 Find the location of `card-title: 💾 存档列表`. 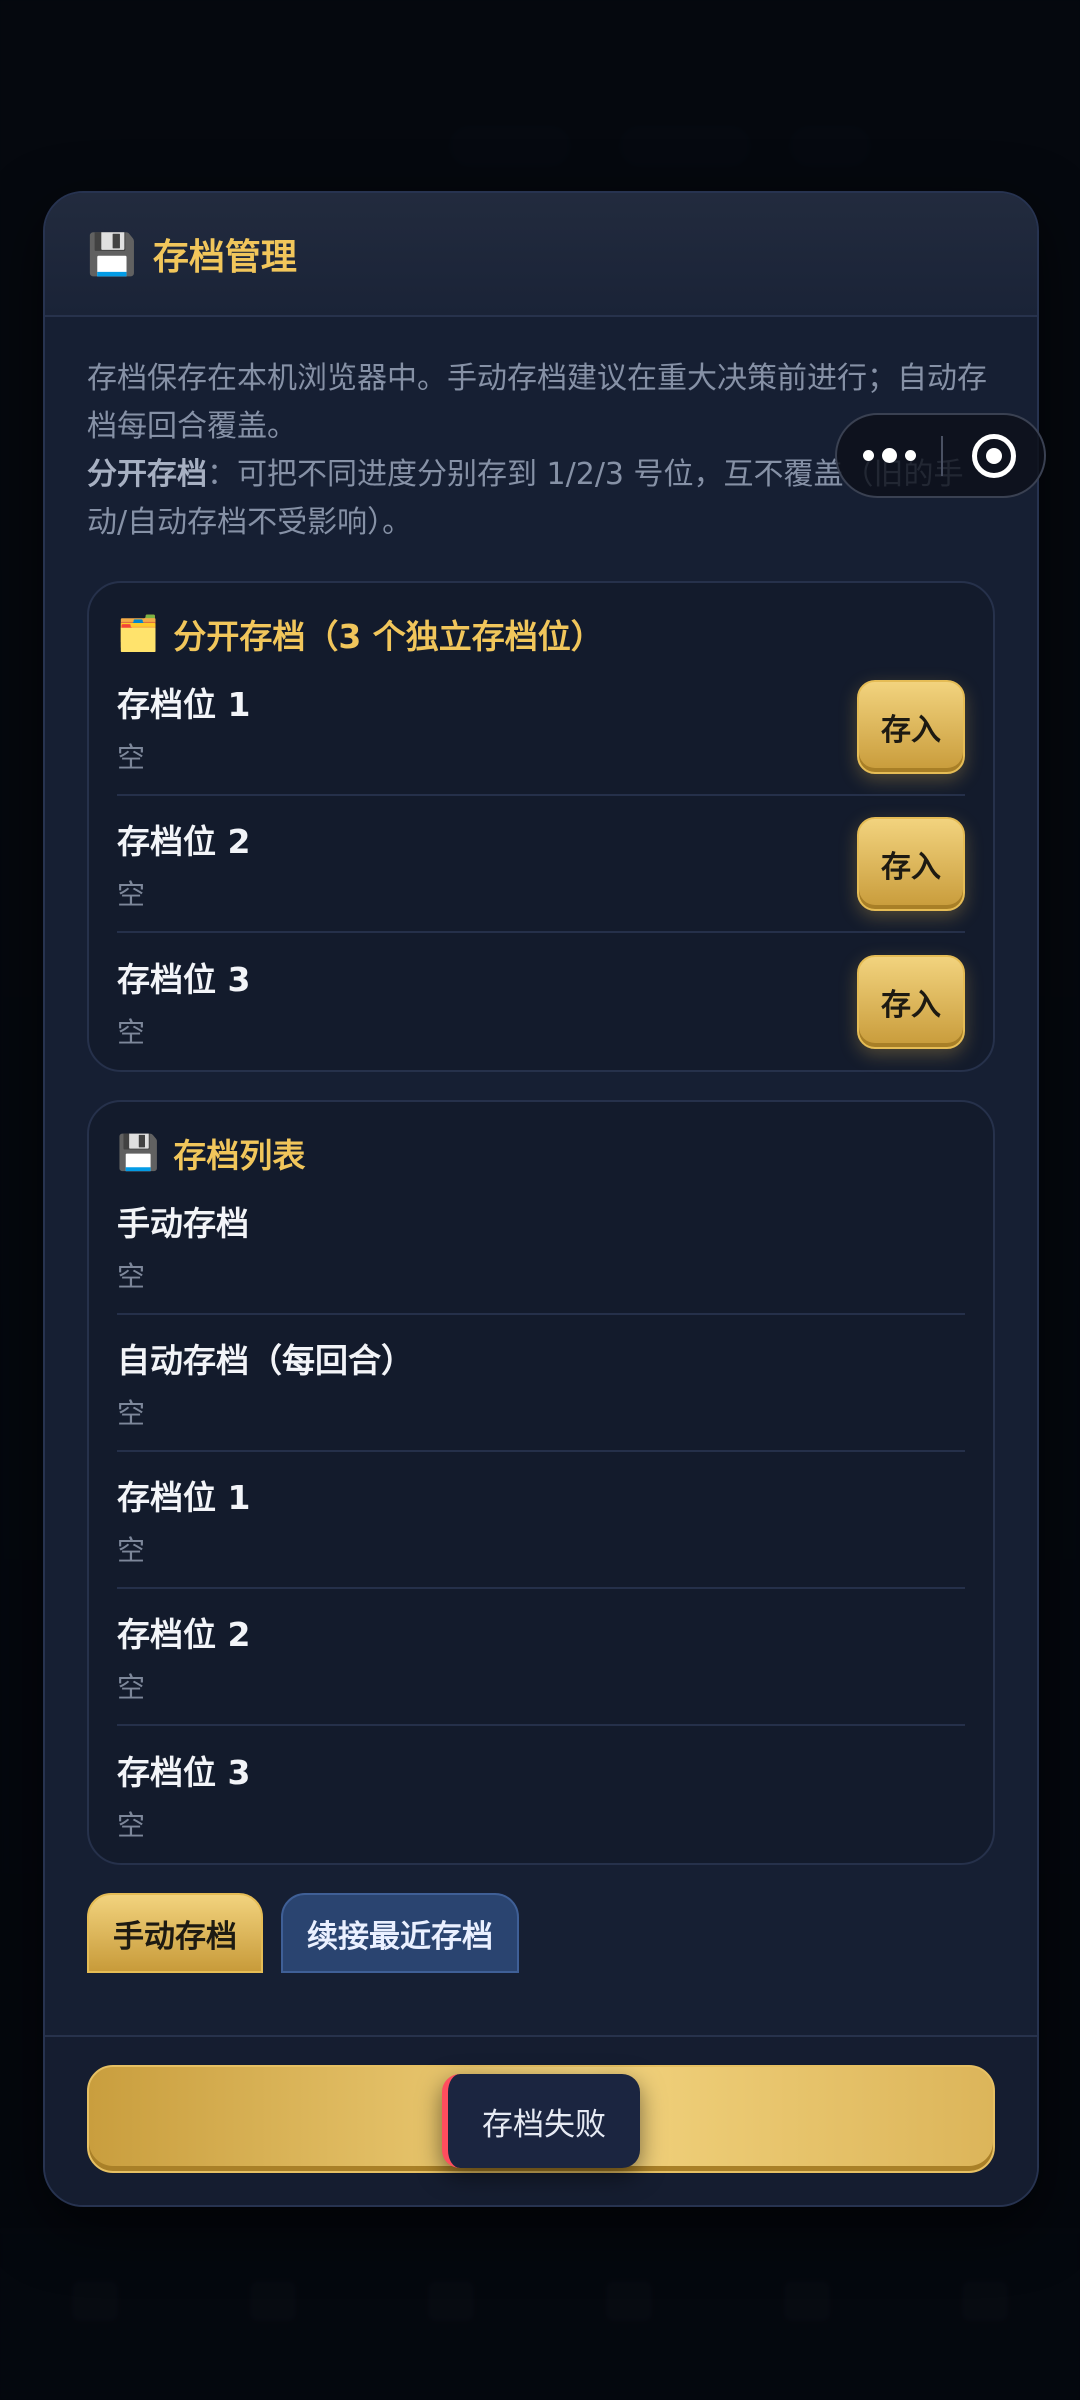

card-title: 💾 存档列表 is located at coordinates (541, 1153).